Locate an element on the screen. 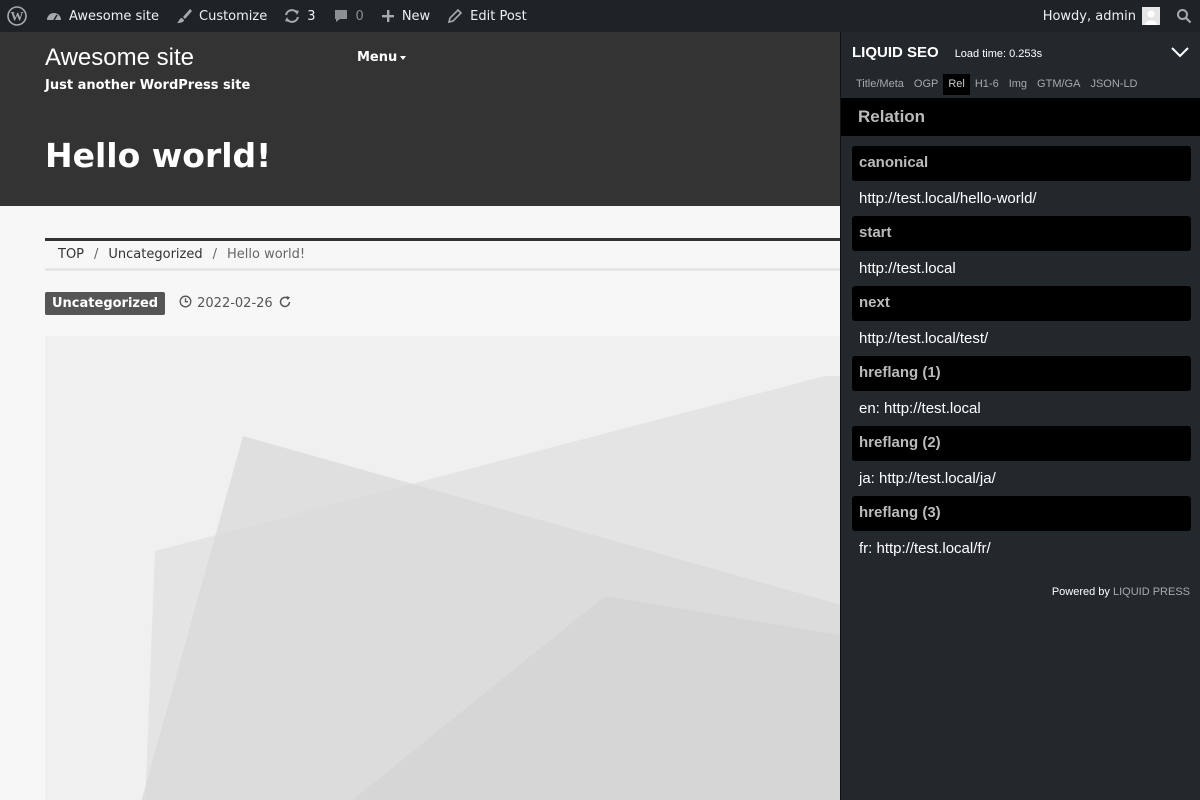 The height and width of the screenshot is (800, 1200). comment-bubble-icon is located at coordinates (341, 16).